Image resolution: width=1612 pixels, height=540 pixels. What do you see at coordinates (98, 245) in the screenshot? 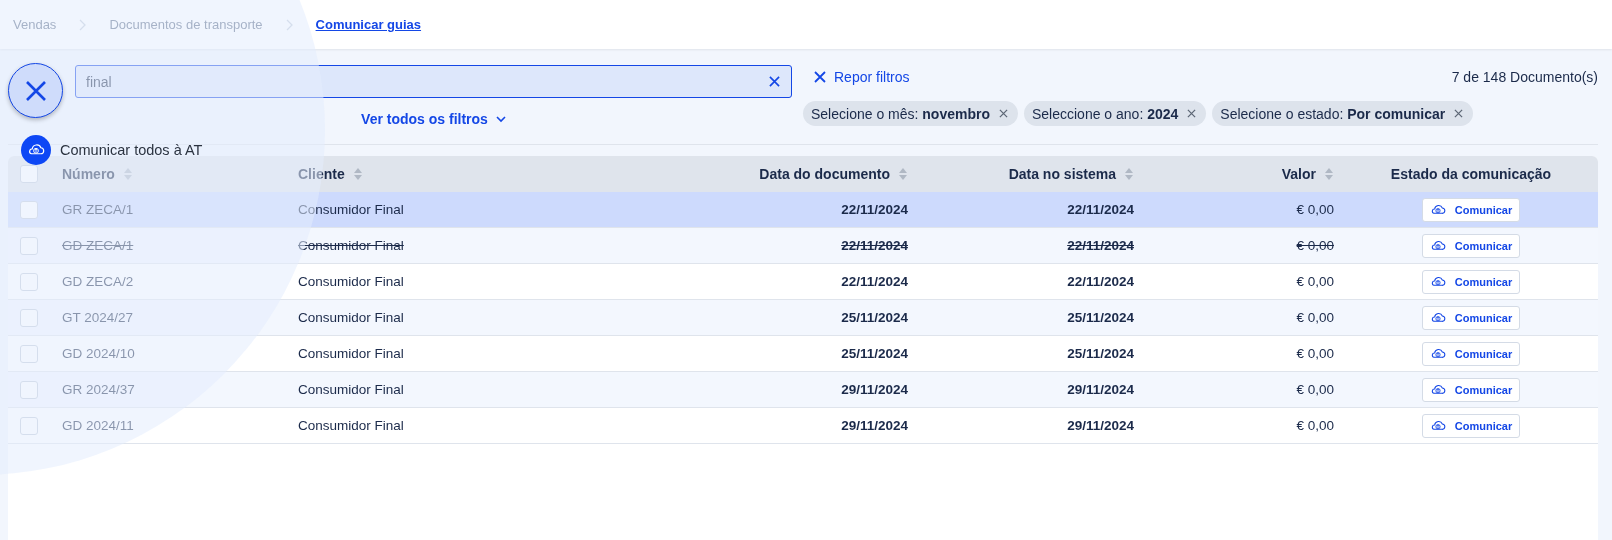
I see `table-cell: GD ZECA/1` at bounding box center [98, 245].